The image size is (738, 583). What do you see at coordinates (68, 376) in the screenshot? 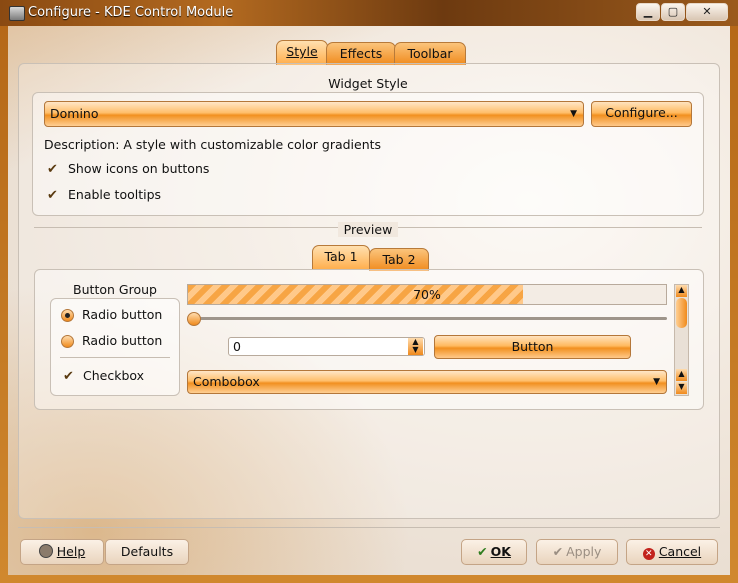
I see `preview-checkbox: ✔` at bounding box center [68, 376].